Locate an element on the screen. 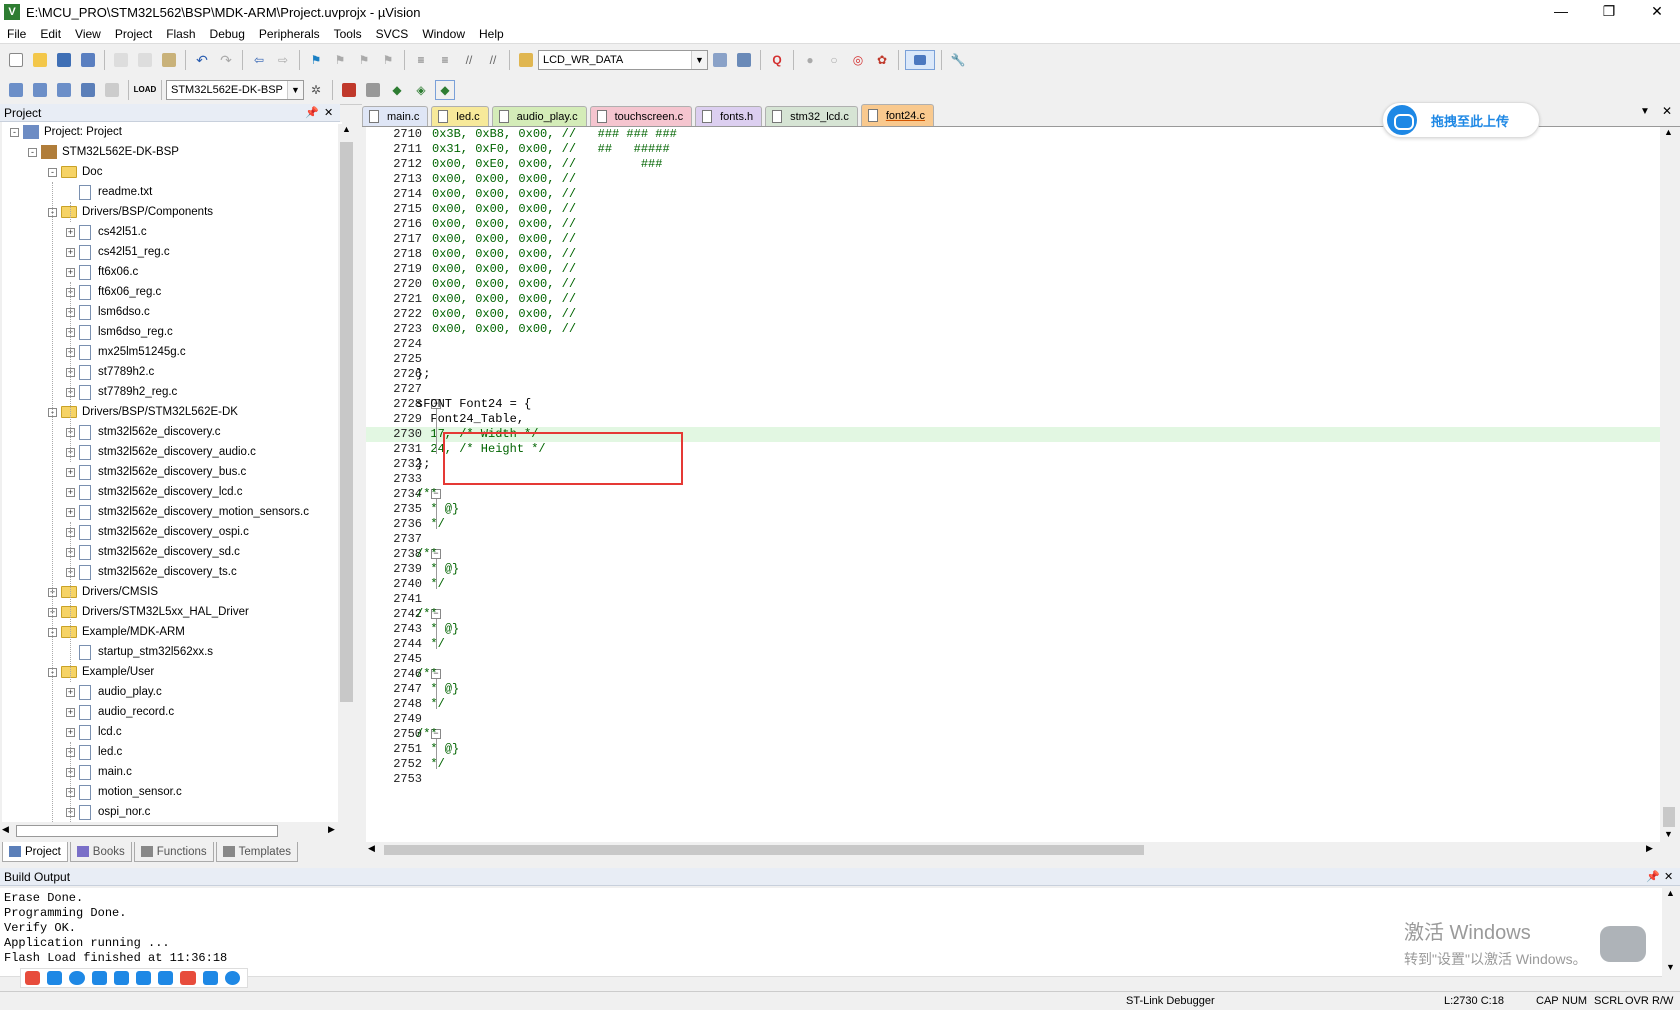 Image resolution: width=1680 pixels, height=1010 pixels. tree-item: + stm32l562e_discovery_bus.c is located at coordinates (156, 472).